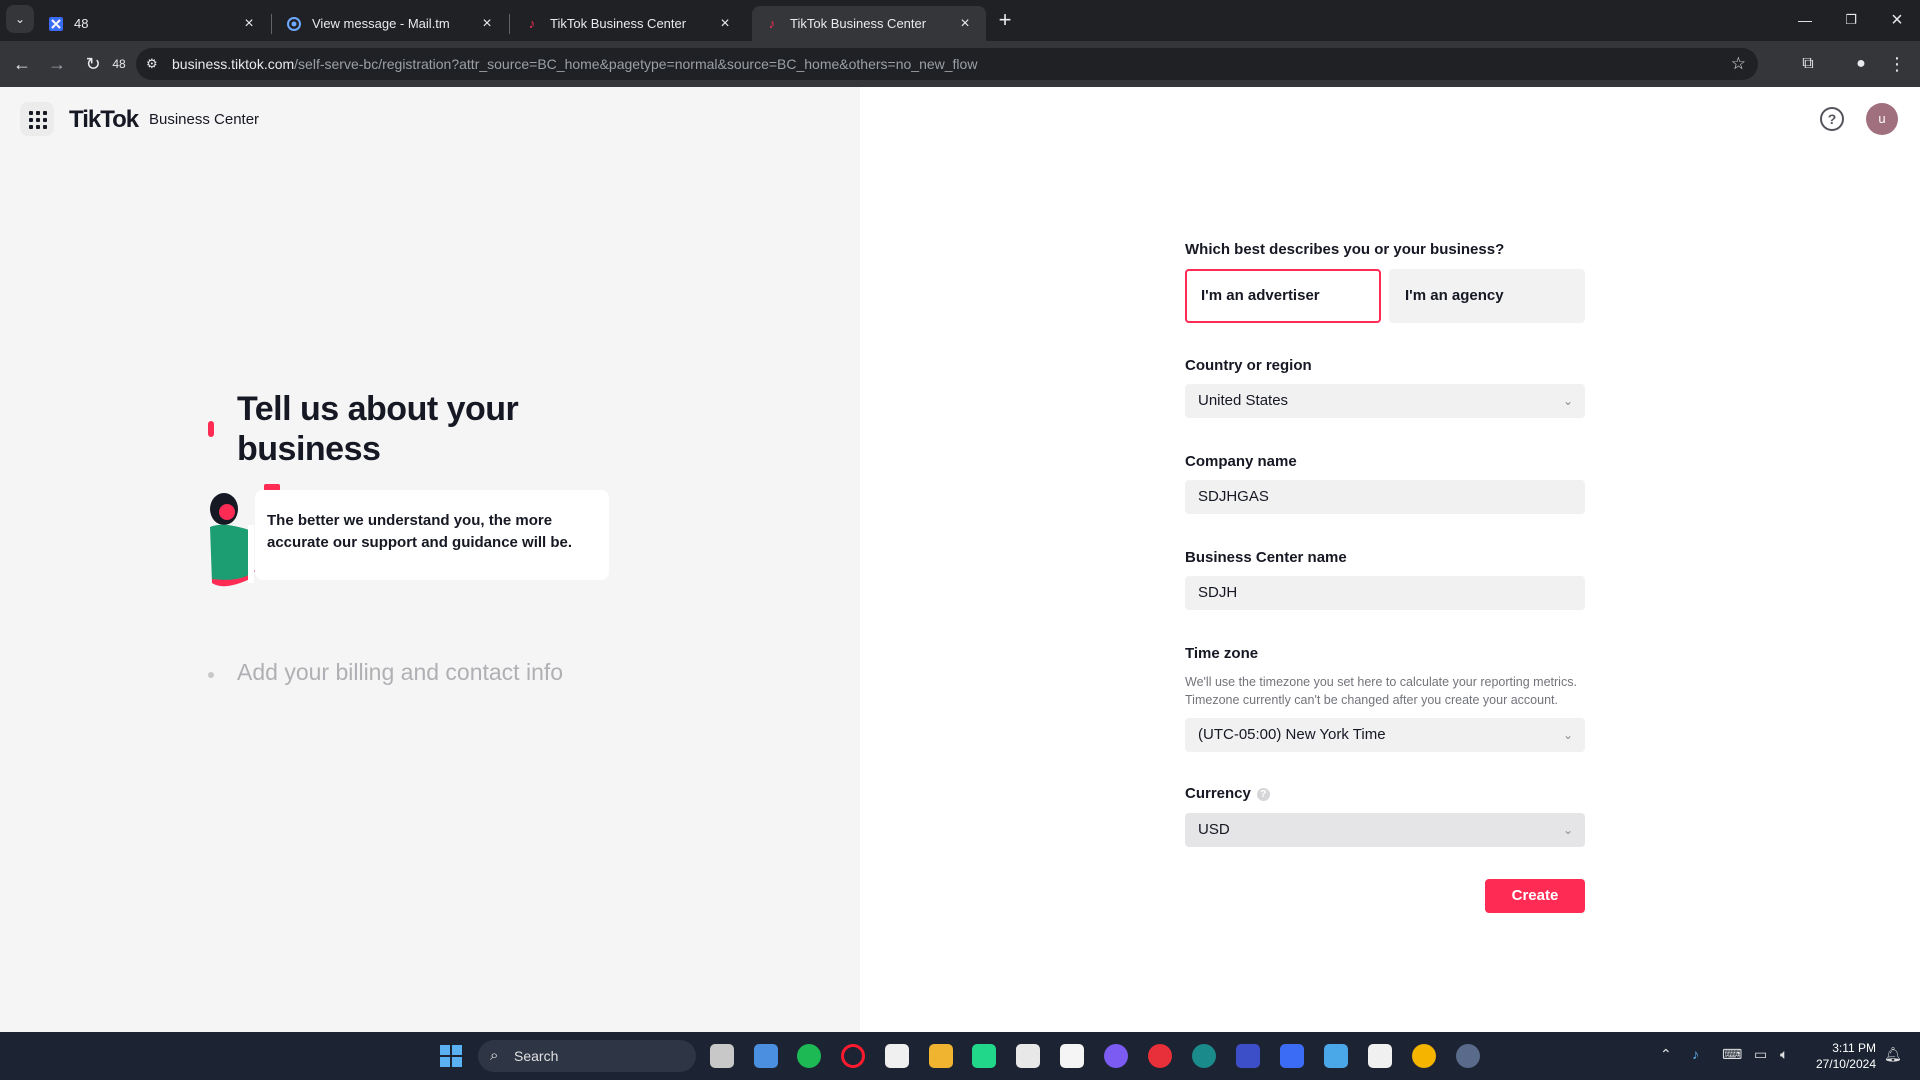  Describe the element at coordinates (1385, 593) in the screenshot. I see `bc-name-input: SDJH` at that location.